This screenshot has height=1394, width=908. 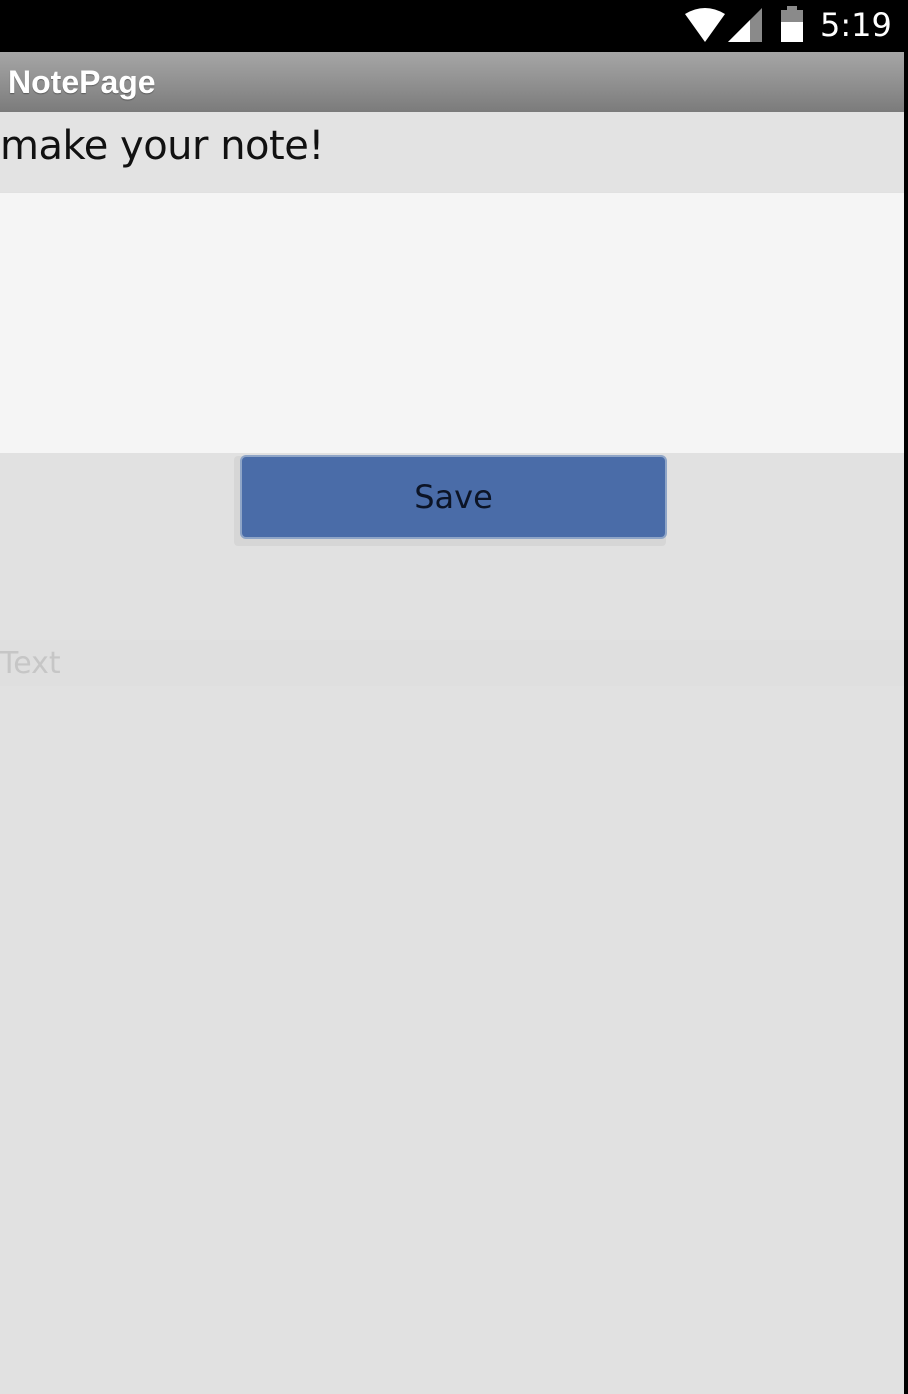 I want to click on screen-edge-divider, so click(x=906, y=723).